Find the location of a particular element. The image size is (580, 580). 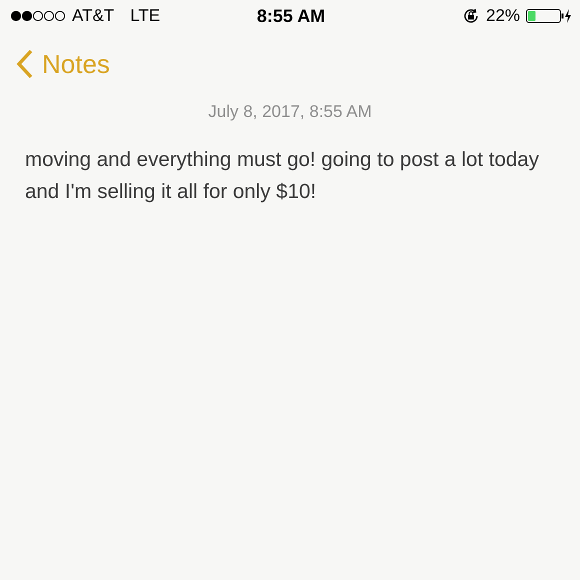

network-type: LTE is located at coordinates (145, 16).